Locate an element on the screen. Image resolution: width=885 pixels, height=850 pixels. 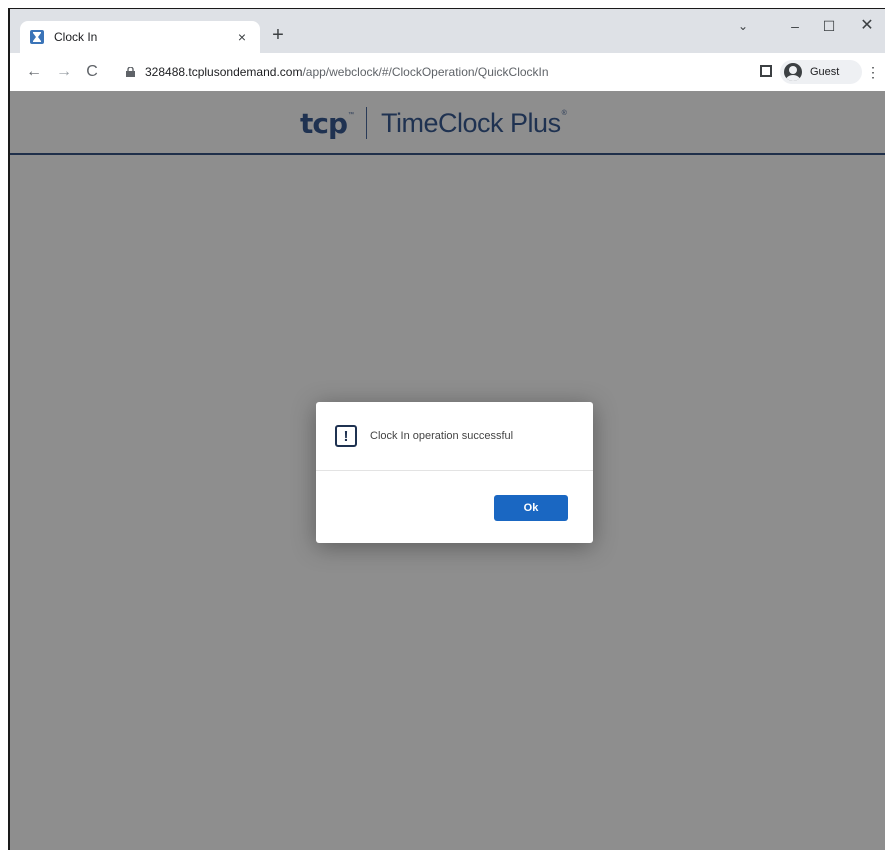
lock-icon is located at coordinates (130, 72).